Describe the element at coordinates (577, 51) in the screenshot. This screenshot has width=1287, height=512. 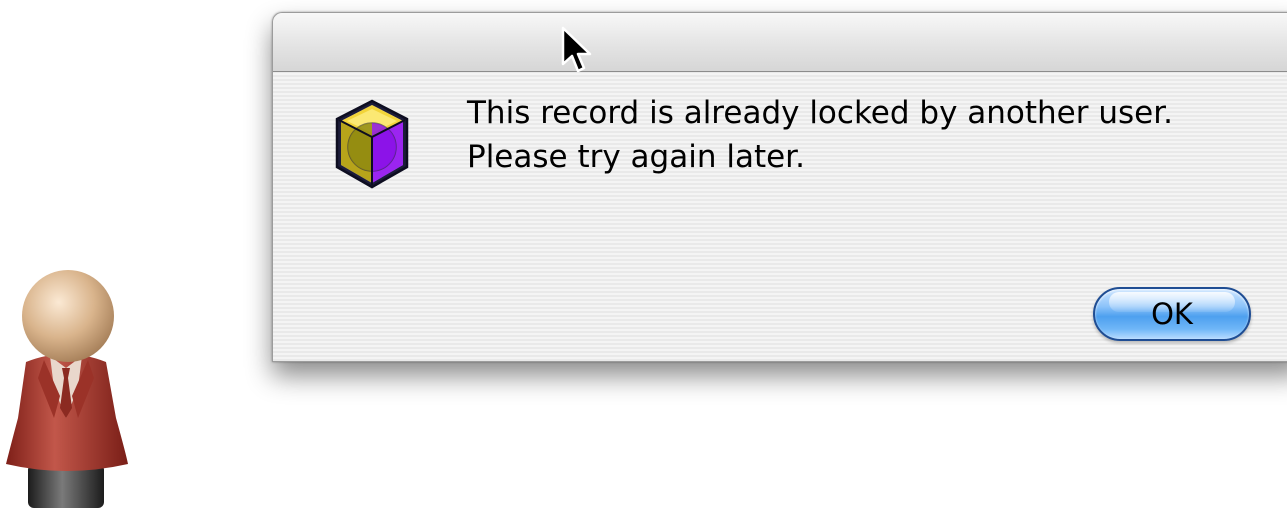
I see `arrow-cursor-icon` at that location.